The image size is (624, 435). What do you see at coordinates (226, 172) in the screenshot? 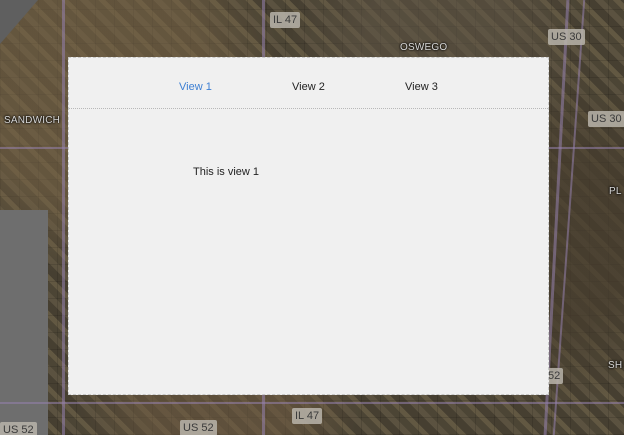
I see `view-content-text: This is view 1` at bounding box center [226, 172].